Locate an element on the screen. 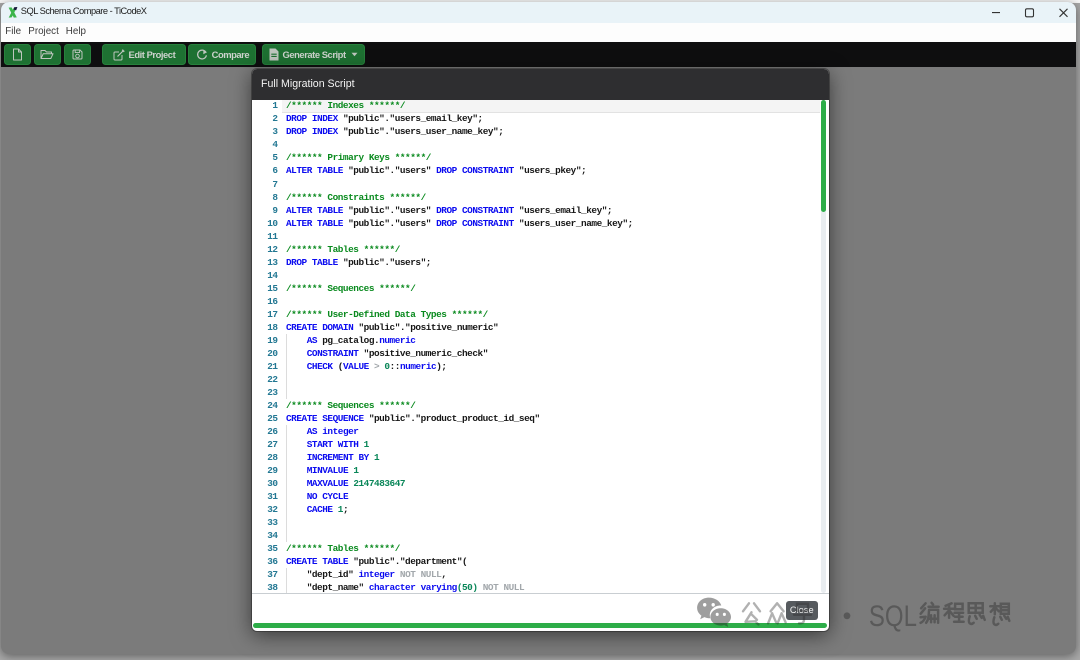 The width and height of the screenshot is (1080, 660). svg-text: SQL is located at coordinates (893, 615).